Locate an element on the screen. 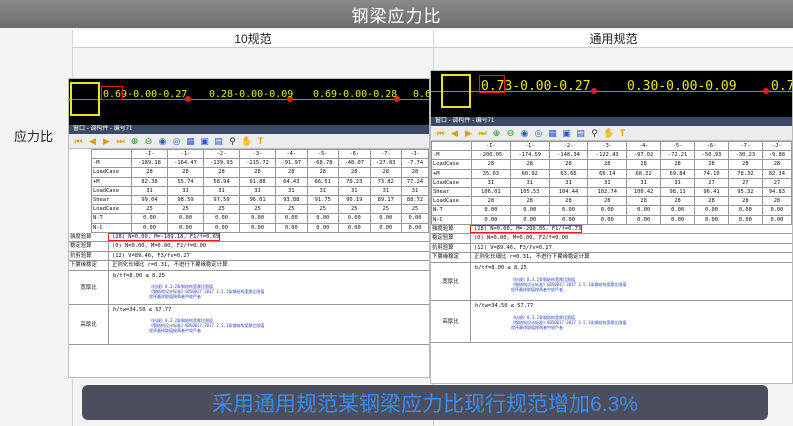  table-cell: 27 is located at coordinates (711, 182).